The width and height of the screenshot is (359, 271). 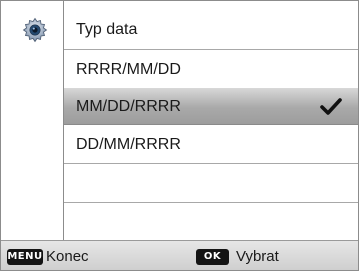 I want to click on option-label: MM/DD/RRRR, so click(x=128, y=106).